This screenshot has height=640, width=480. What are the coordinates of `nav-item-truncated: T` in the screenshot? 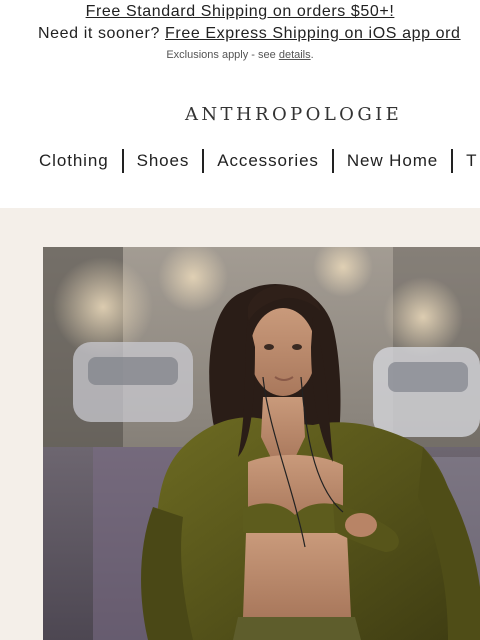 It's located at (471, 161).